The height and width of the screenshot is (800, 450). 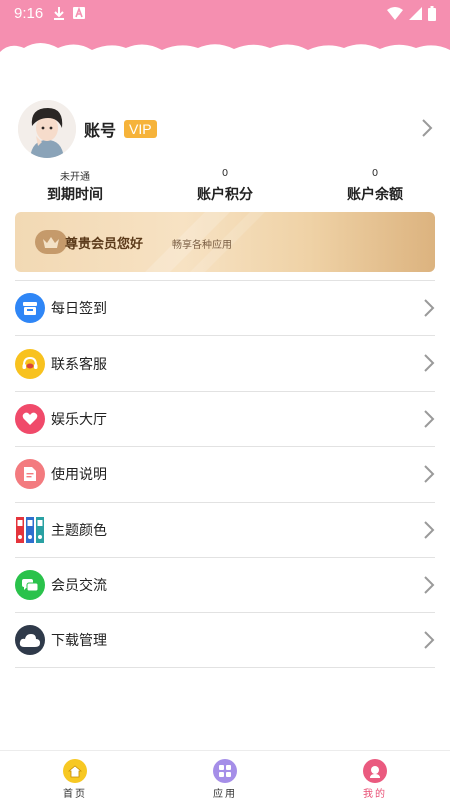 What do you see at coordinates (395, 13) in the screenshot?
I see `wifi-icon` at bounding box center [395, 13].